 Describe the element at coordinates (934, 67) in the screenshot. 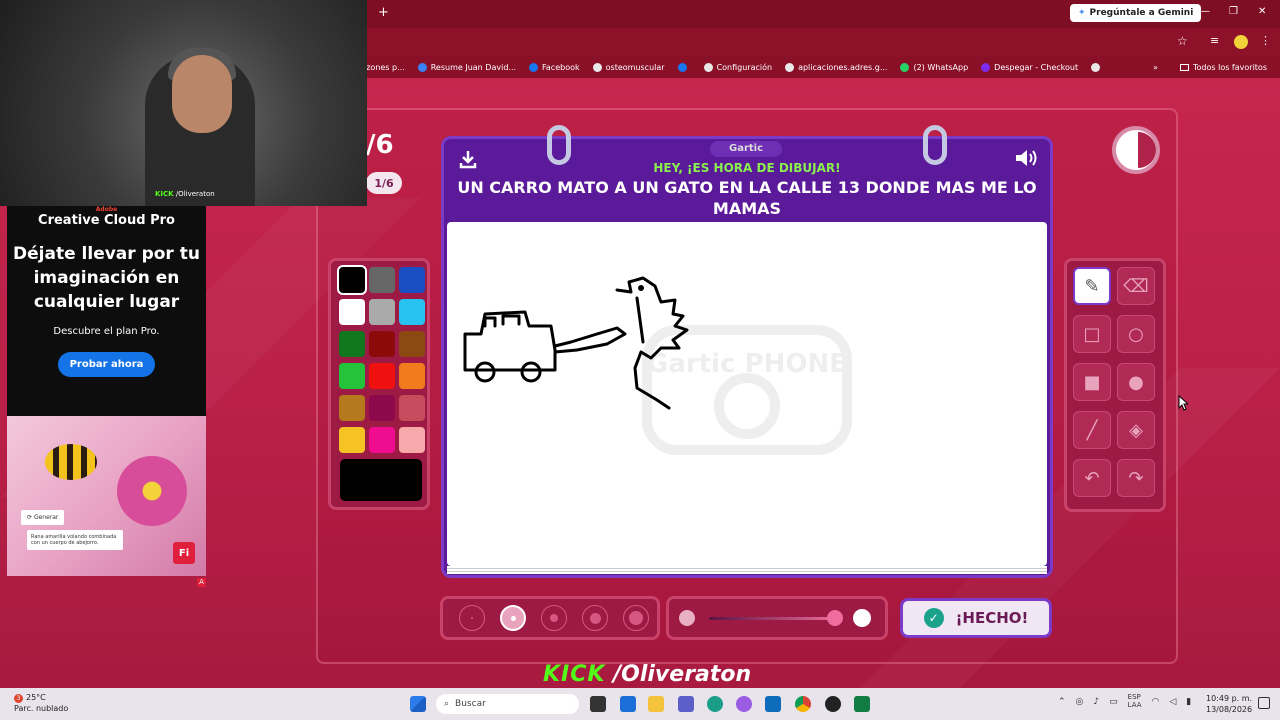

I see `bookmark-whatsapp: (2) WhatsApp` at that location.